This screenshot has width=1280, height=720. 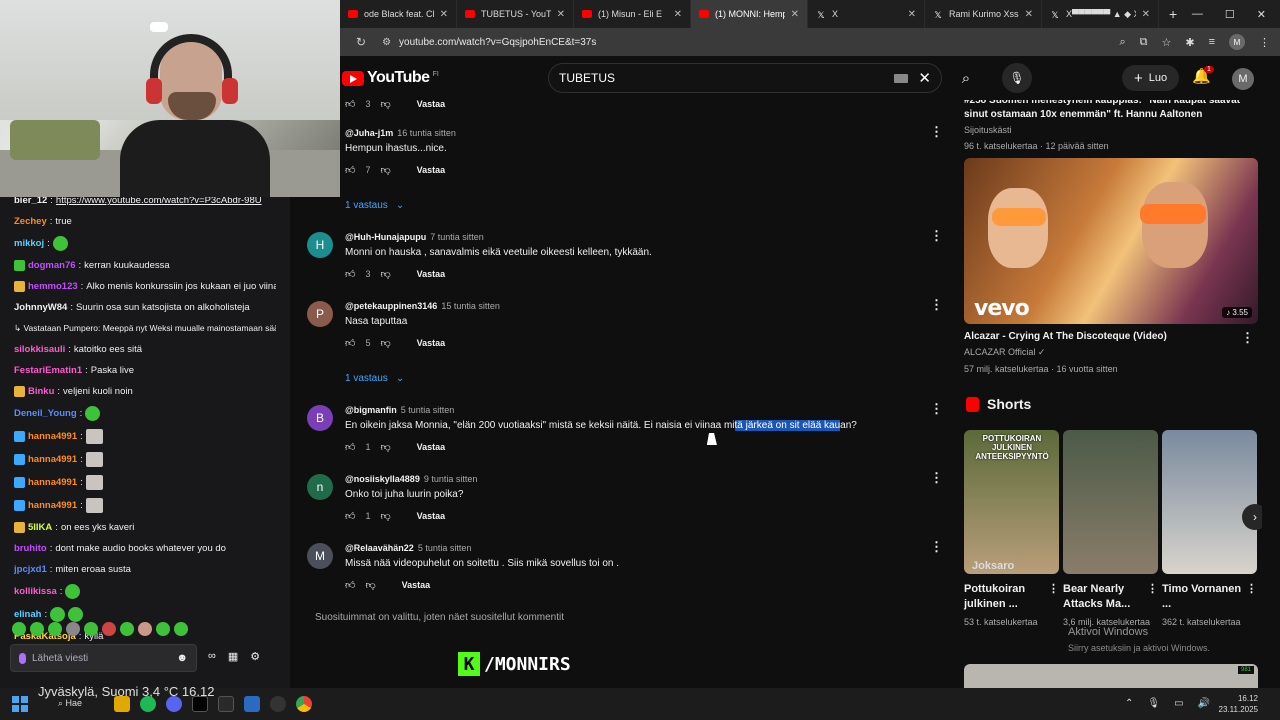 I want to click on settings-icon: ⚙, so click(x=255, y=656).